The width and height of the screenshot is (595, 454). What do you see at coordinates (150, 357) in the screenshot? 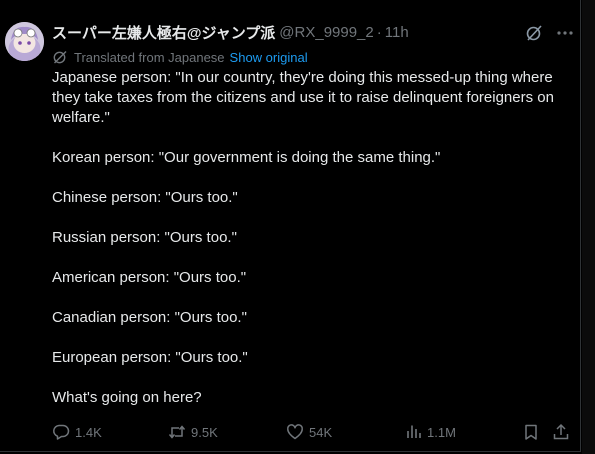
I see `tweet-paragraph: European person: "Ours too."` at bounding box center [150, 357].